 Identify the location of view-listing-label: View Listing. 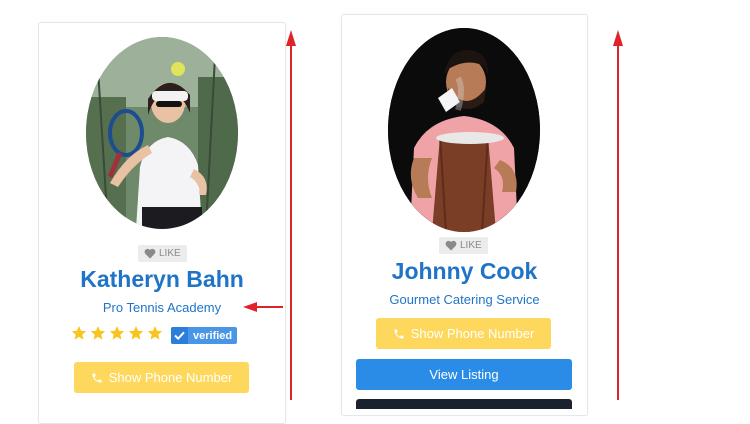
(464, 374).